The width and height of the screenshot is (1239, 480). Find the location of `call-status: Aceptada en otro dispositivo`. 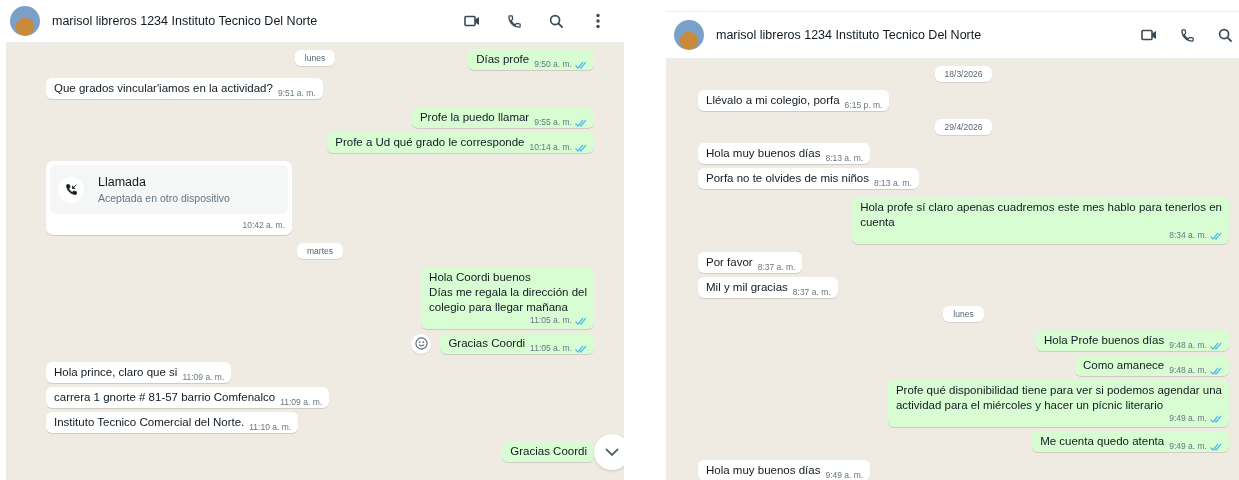

call-status: Aceptada en otro dispositivo is located at coordinates (164, 198).